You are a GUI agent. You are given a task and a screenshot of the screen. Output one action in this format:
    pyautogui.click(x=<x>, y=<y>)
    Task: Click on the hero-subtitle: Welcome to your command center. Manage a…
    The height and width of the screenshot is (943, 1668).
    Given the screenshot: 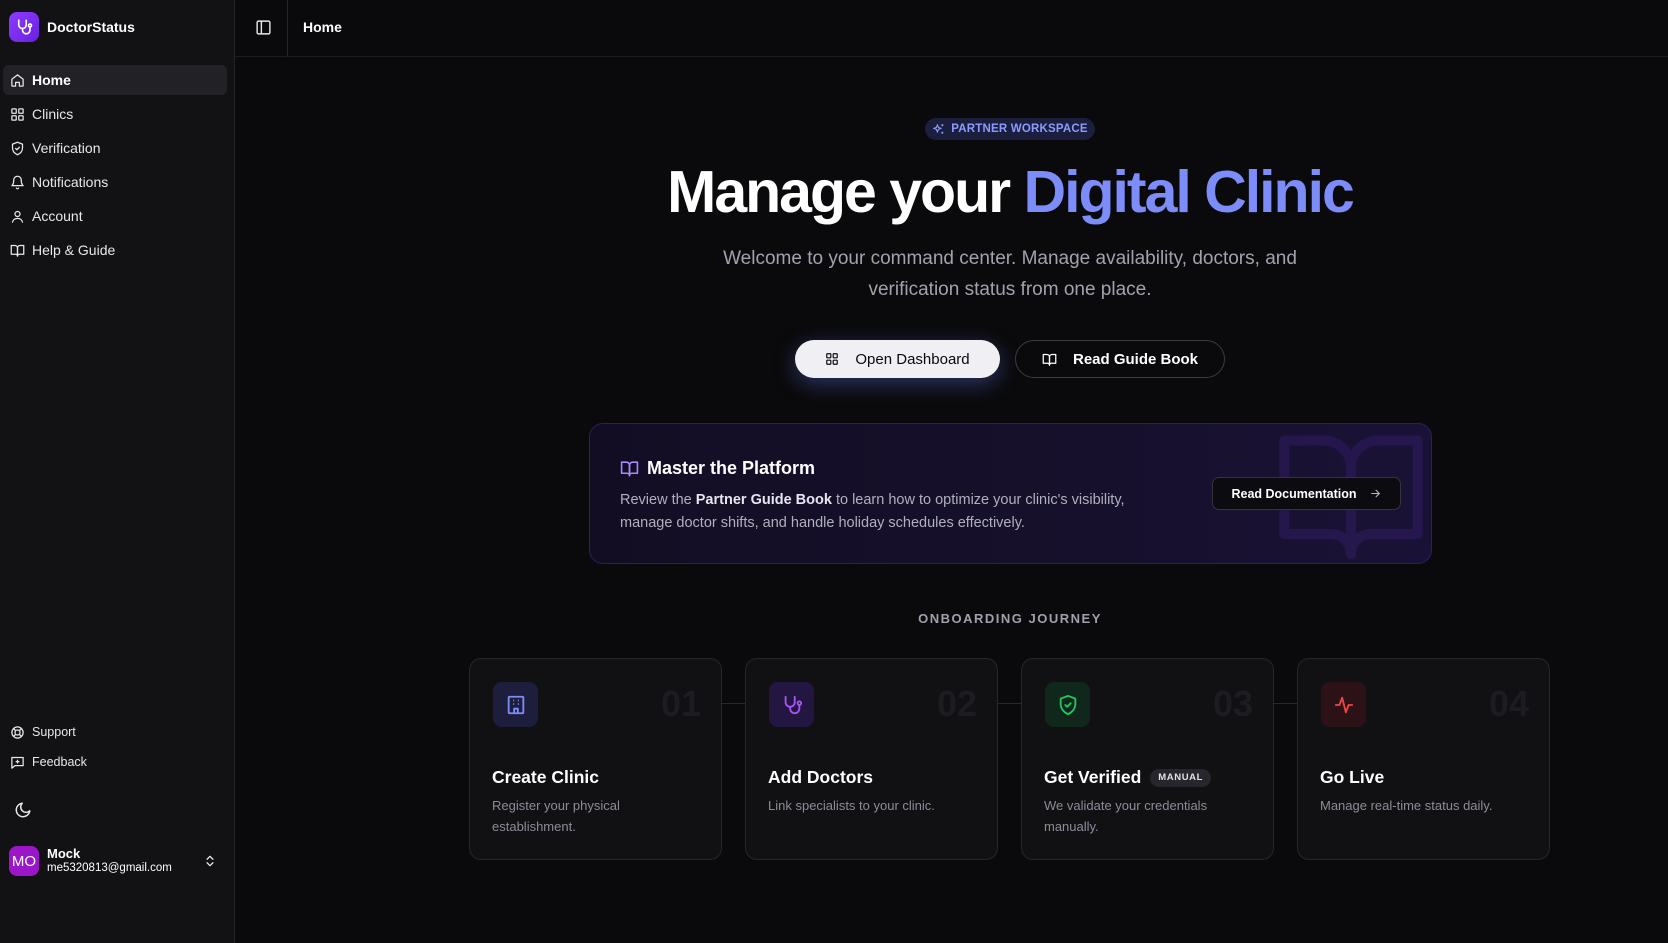 What is the action you would take?
    pyautogui.click(x=1010, y=274)
    